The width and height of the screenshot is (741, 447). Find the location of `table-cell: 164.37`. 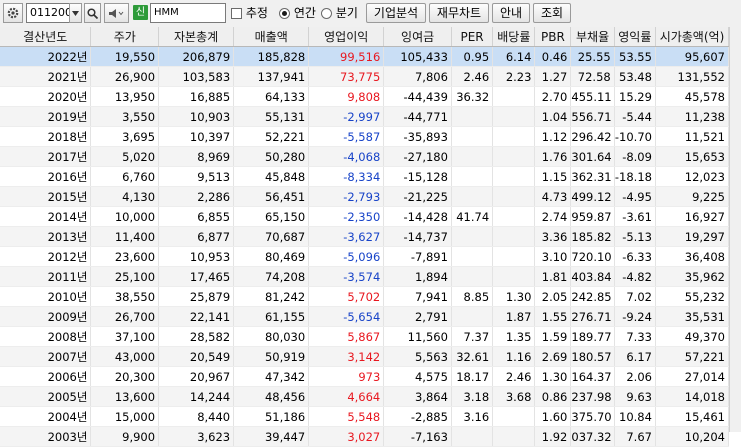

table-cell: 164.37 is located at coordinates (592, 376).